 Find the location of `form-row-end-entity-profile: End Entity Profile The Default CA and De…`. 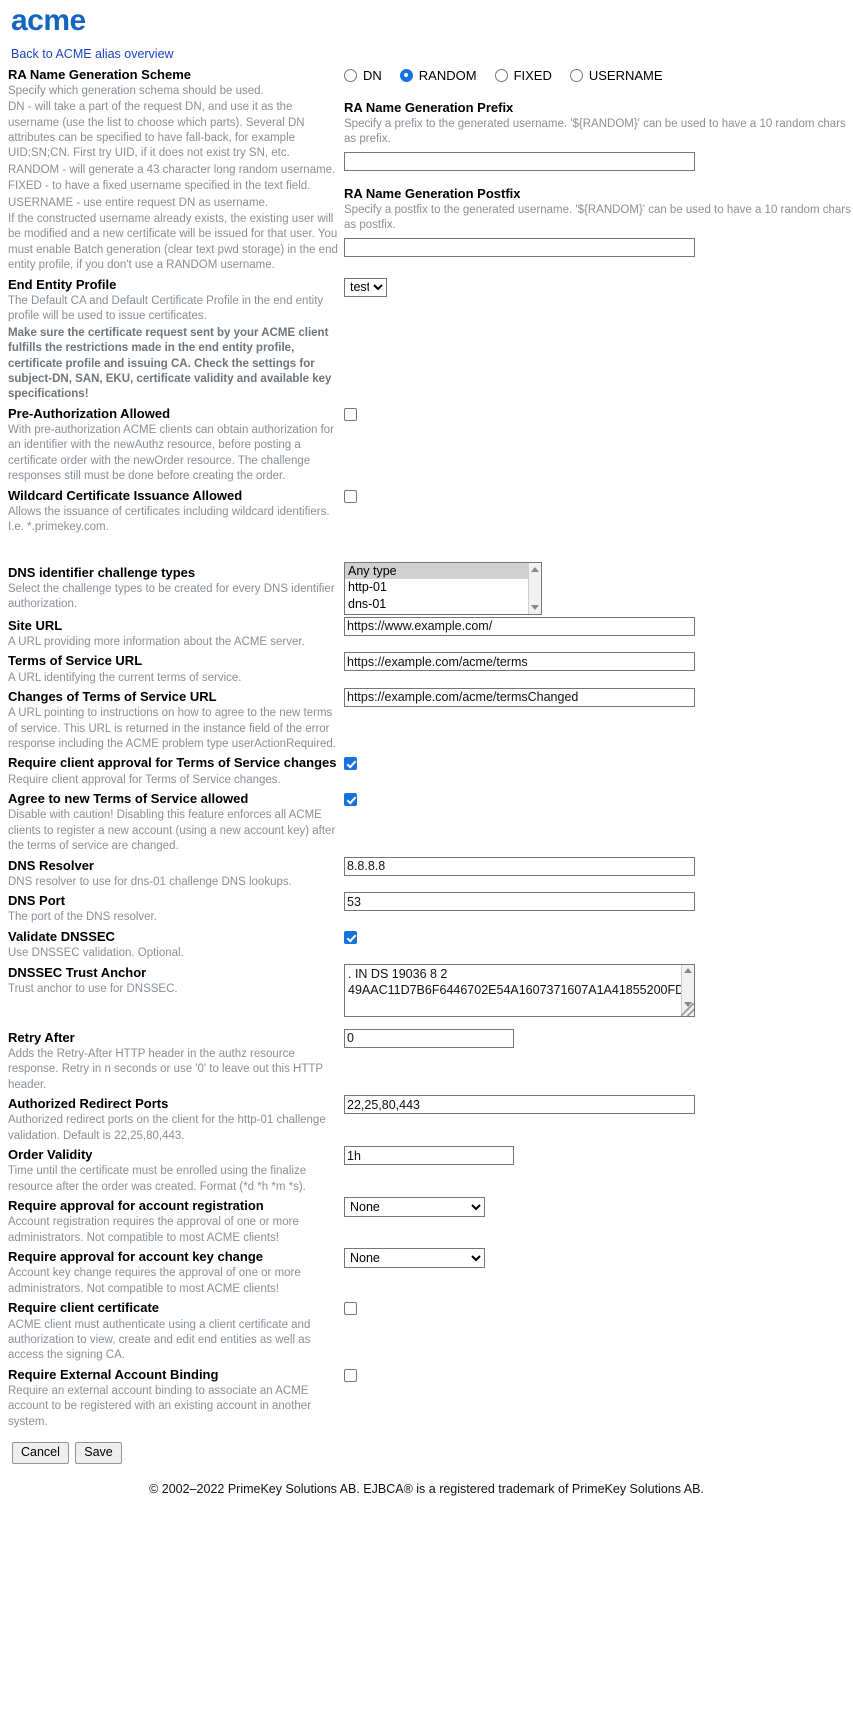

form-row-end-entity-profile: End Entity Profile The Default CA and De… is located at coordinates (430, 338).